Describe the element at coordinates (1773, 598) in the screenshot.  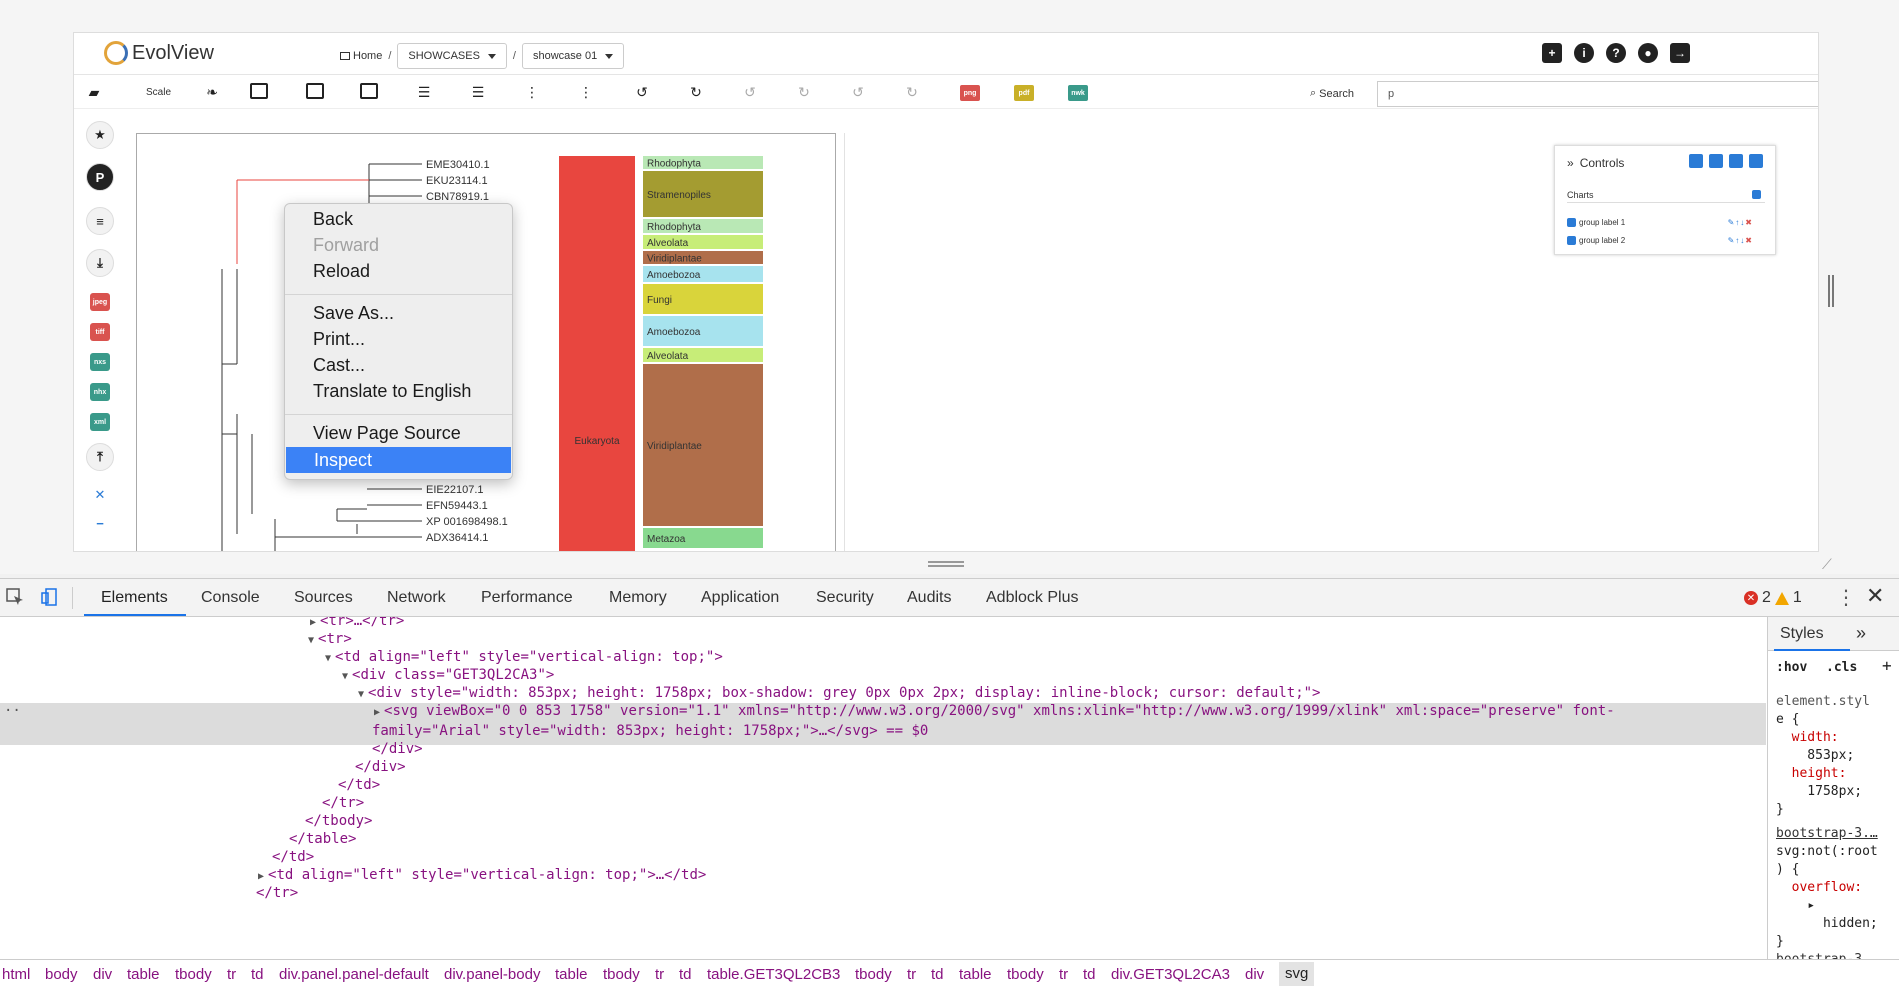
I see `issue-counters: ✕ 2 1` at that location.